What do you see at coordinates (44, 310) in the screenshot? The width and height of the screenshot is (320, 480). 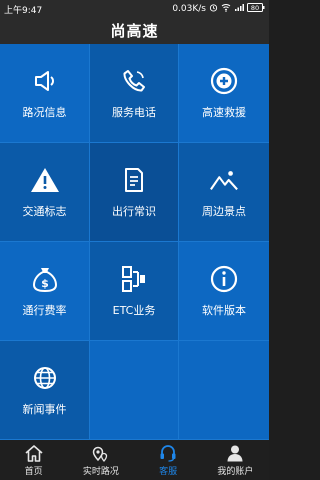 I see `tile-label: 通行费率` at bounding box center [44, 310].